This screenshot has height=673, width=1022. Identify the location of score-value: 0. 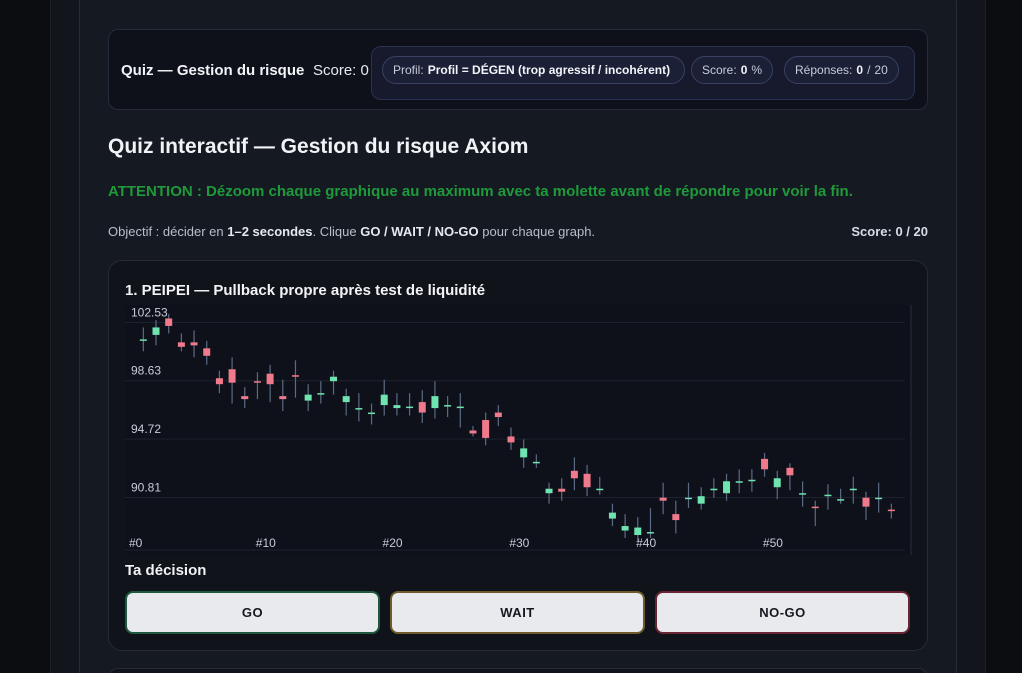
(744, 70).